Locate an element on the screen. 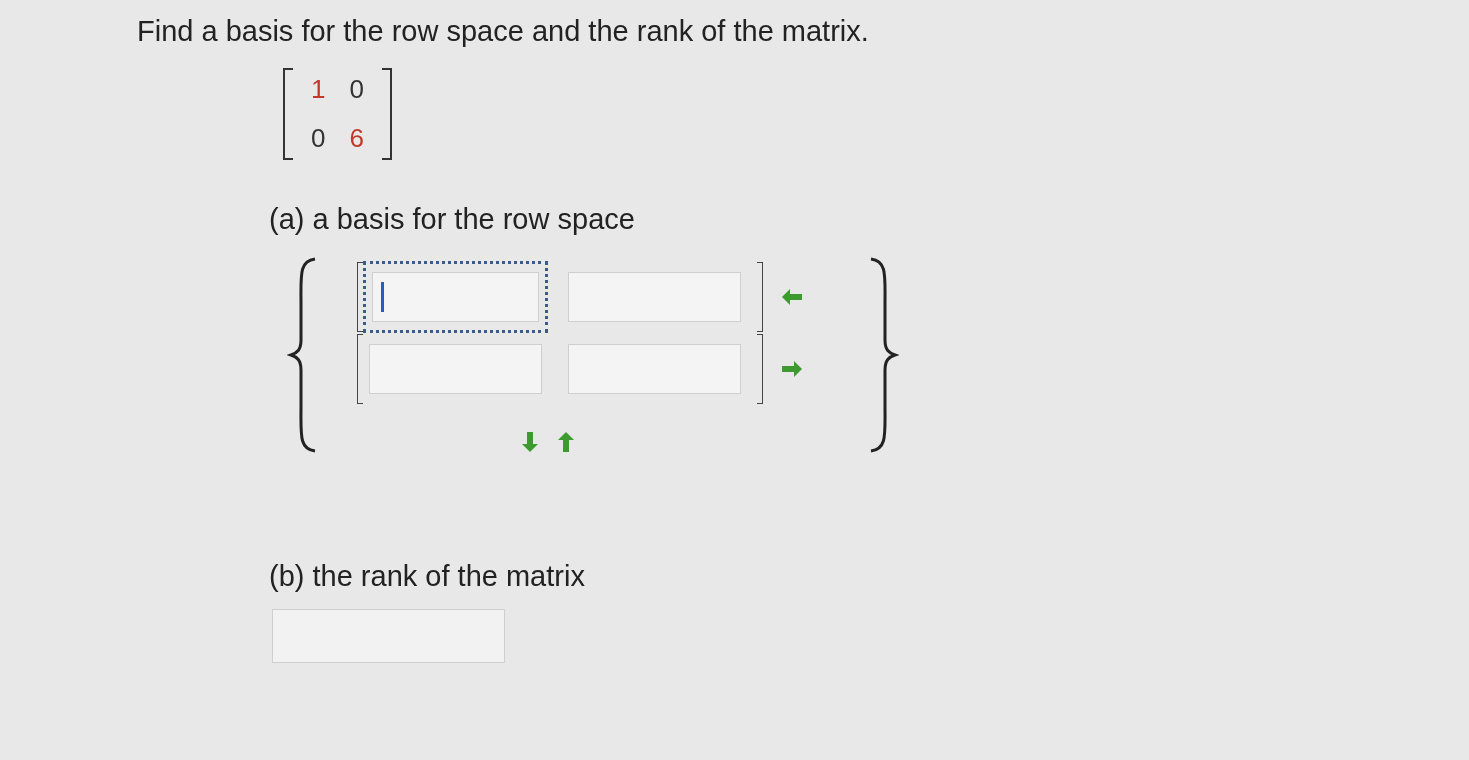 The width and height of the screenshot is (1469, 760). matrix-entry: 1 is located at coordinates (318, 89).